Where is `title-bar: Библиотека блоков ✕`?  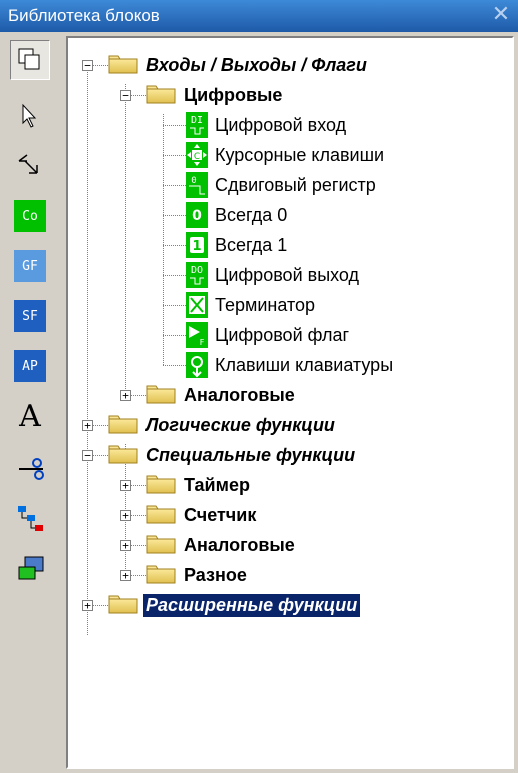
title-bar: Библиотека блоков ✕ is located at coordinates (259, 16).